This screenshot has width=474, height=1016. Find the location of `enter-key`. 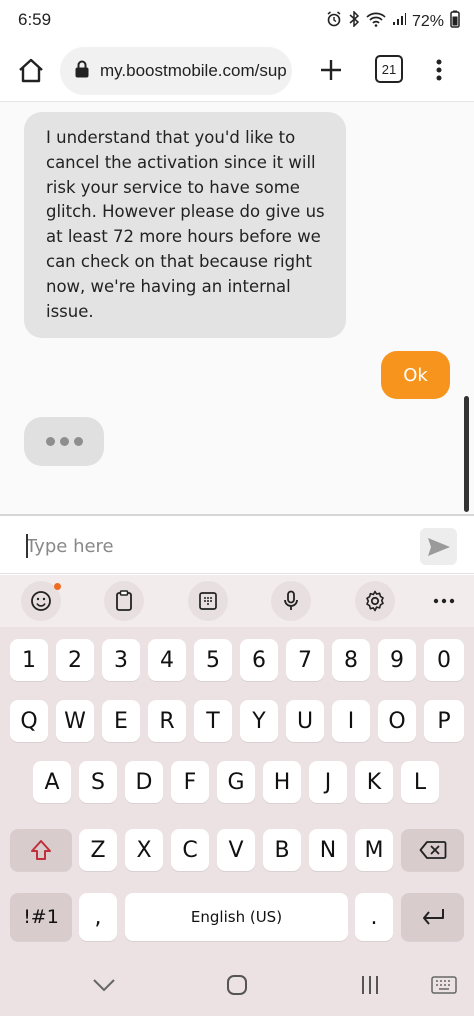

enter-key is located at coordinates (432, 917).